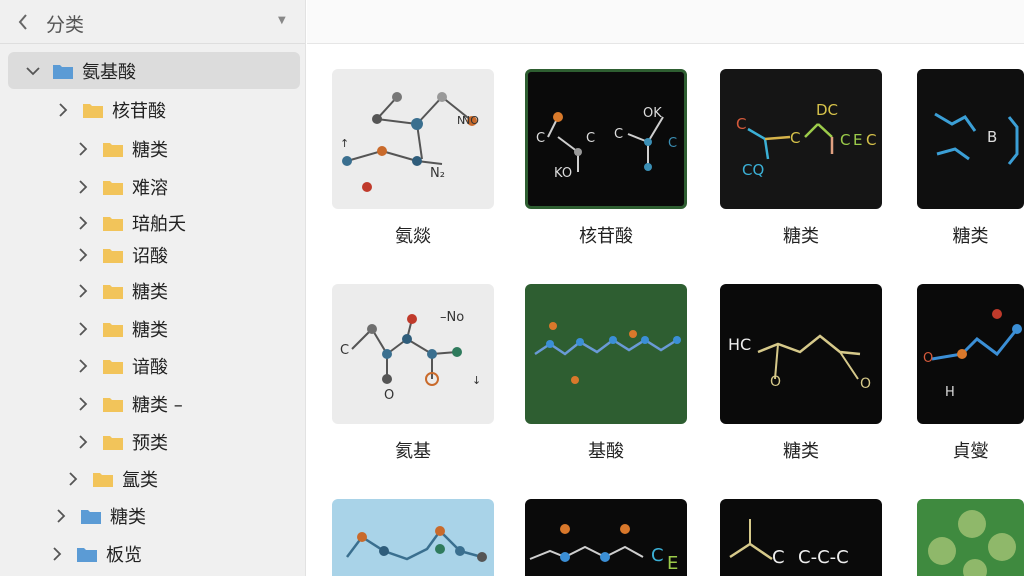 Image resolution: width=1024 pixels, height=576 pixels. I want to click on molecule-image: –No C O ↓, so click(410, 356).